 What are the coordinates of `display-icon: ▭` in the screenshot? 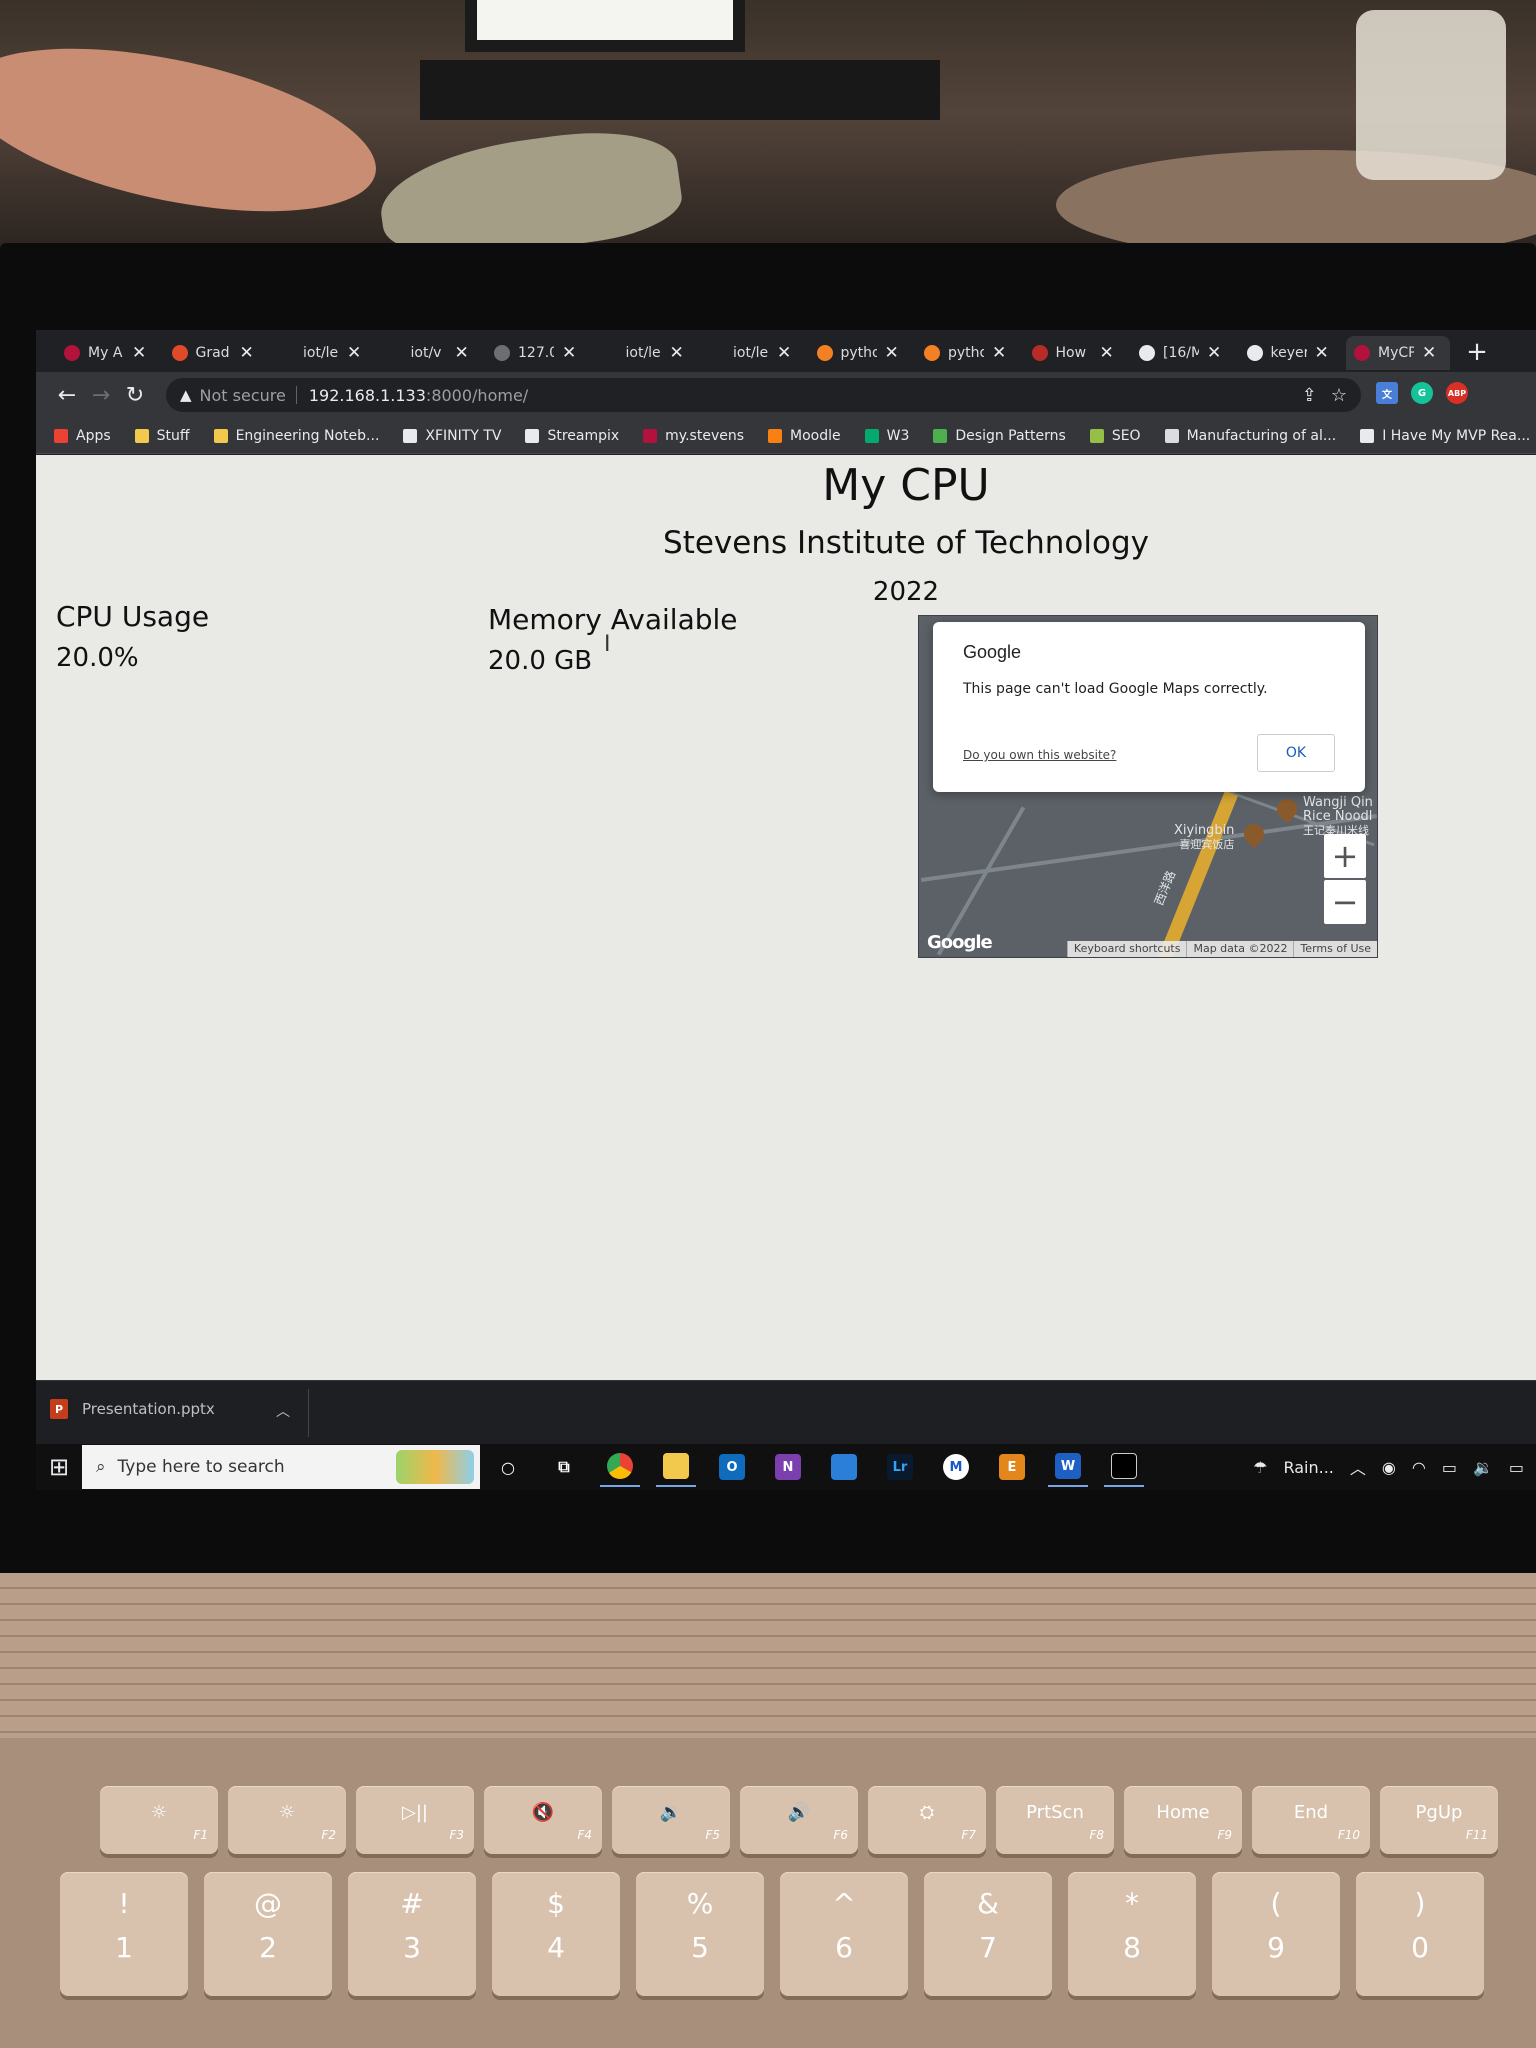 It's located at (1449, 1467).